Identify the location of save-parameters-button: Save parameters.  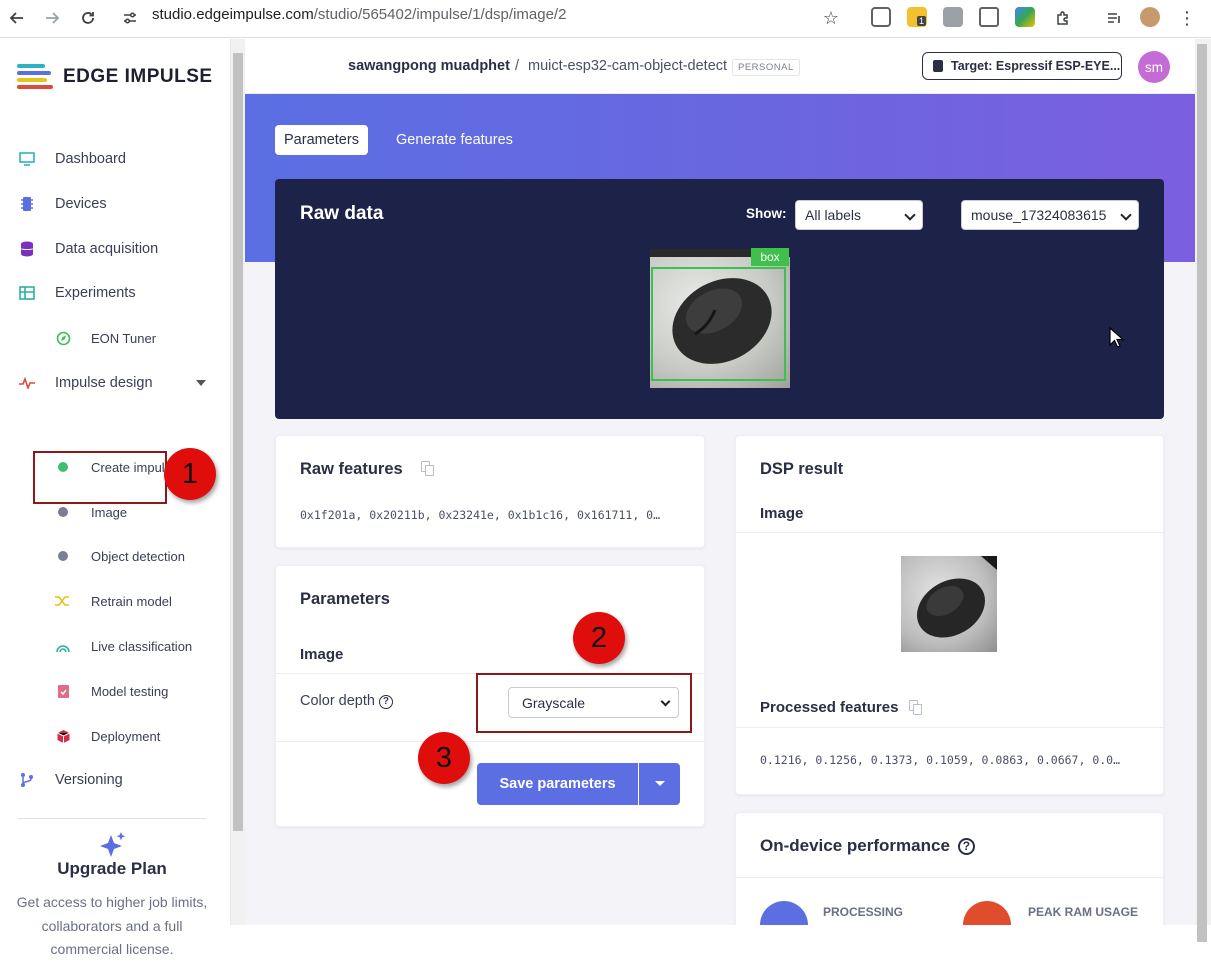
(557, 784).